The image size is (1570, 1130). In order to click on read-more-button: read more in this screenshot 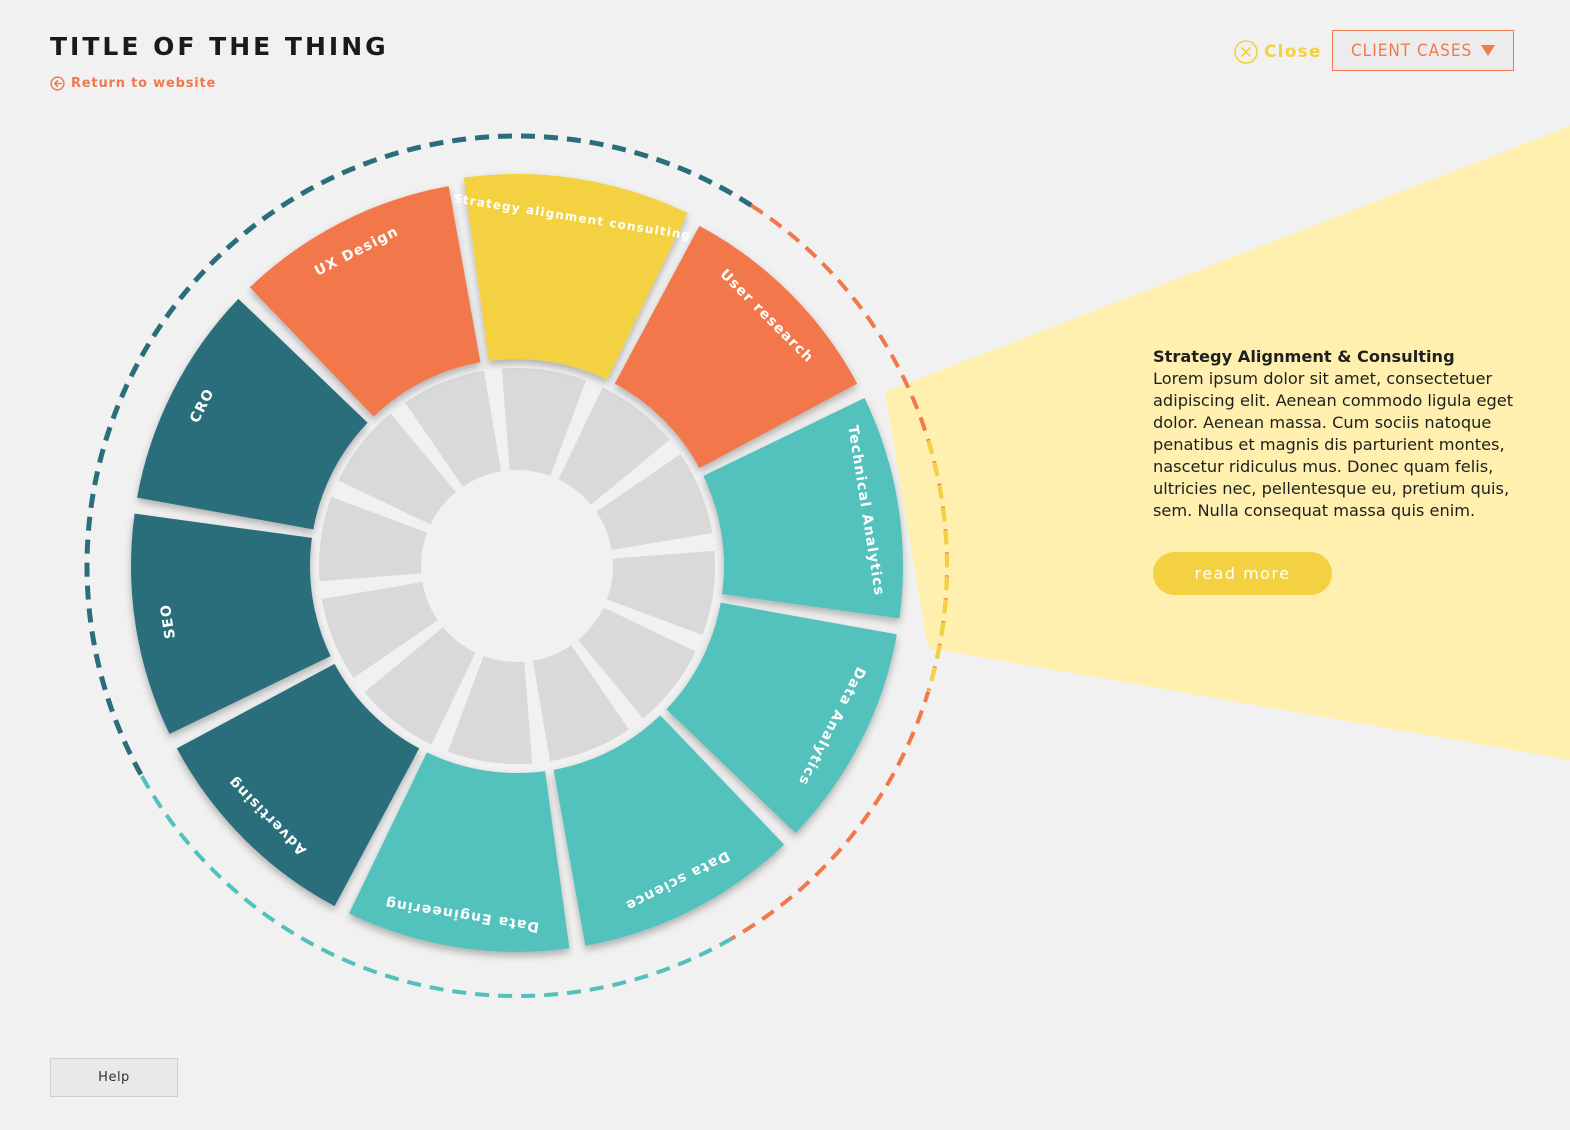, I will do `click(1242, 573)`.